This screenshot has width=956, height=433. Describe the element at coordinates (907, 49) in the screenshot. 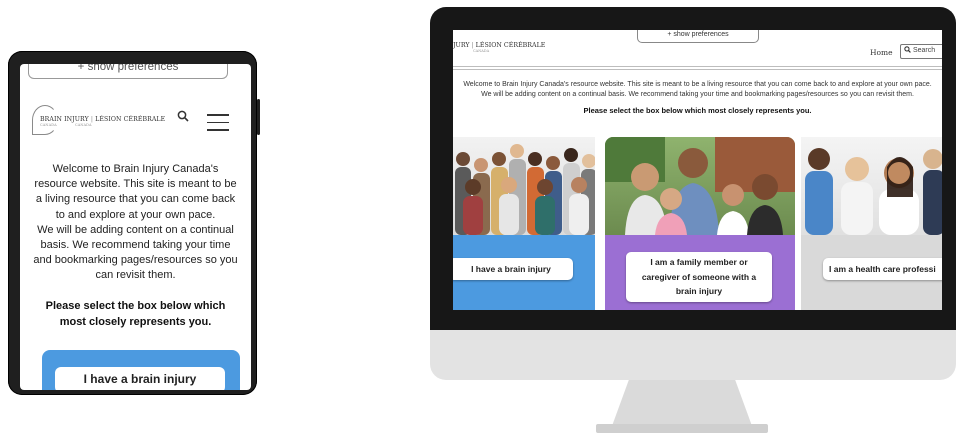

I see `search-icon` at that location.